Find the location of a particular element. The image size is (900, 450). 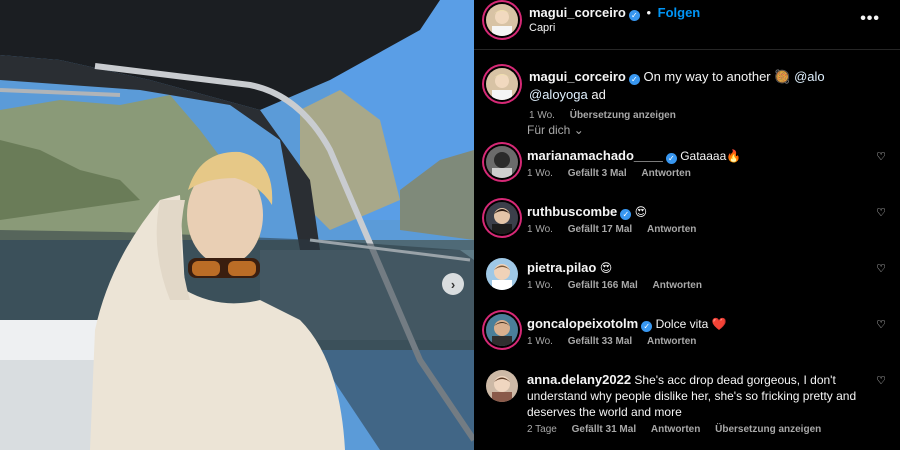

comment-meta: 1 Wo. Gefällt 3 Mal Antworten is located at coordinates (706, 173).